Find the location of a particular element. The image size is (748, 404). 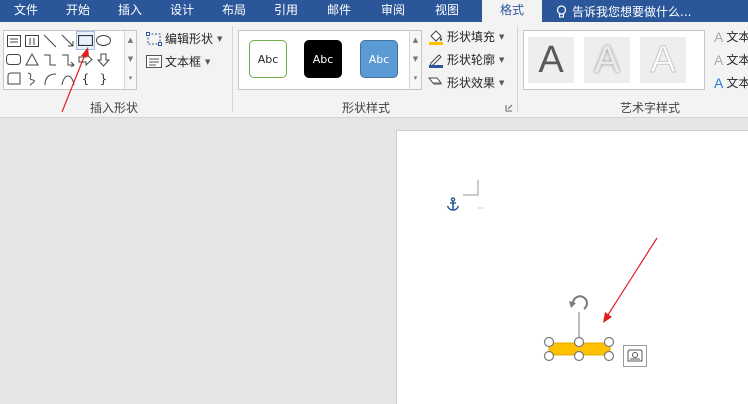

curve-shape-icon is located at coordinates (67, 78).